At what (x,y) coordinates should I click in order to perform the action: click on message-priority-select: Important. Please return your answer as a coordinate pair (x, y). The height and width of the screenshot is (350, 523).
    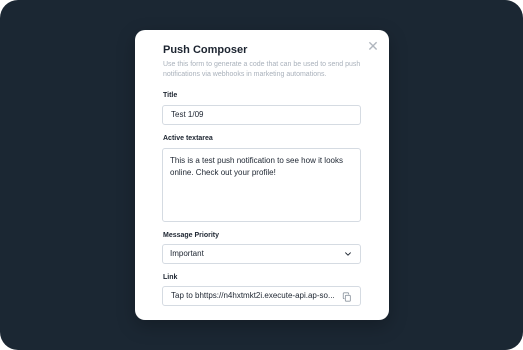
    Looking at the image, I should click on (261, 254).